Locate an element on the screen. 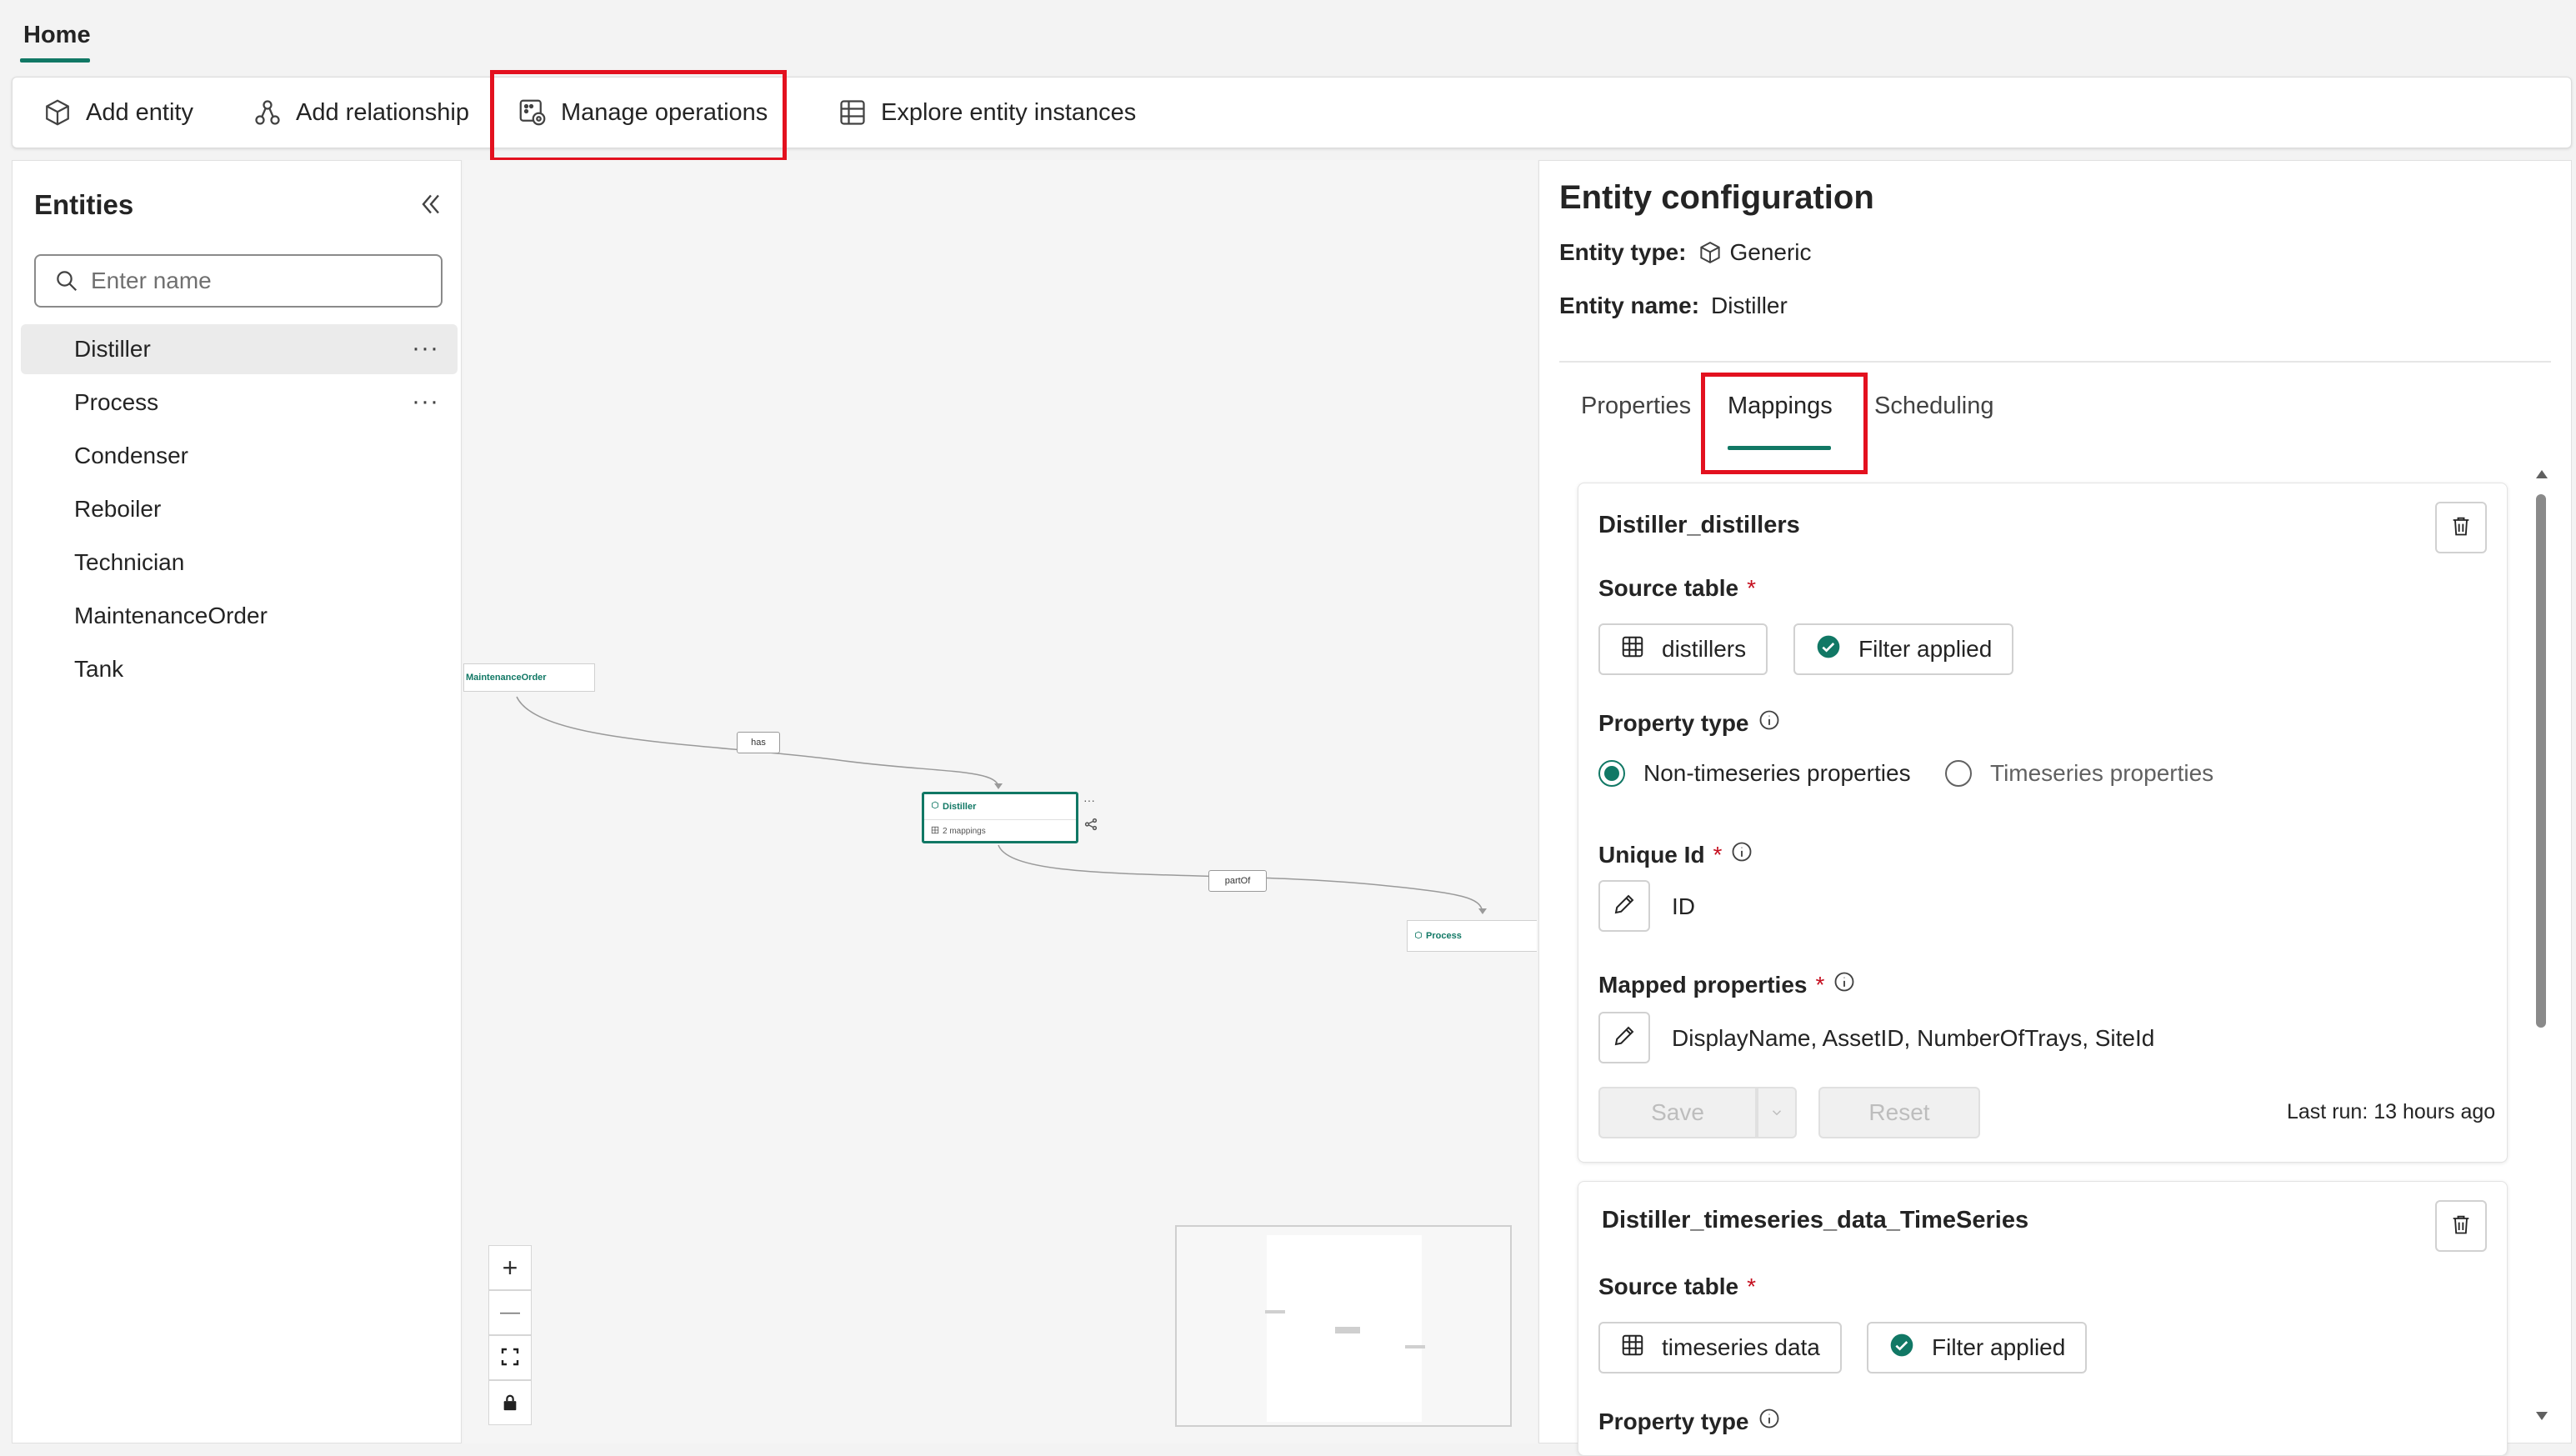 This screenshot has height=1456, width=2576. entity-search-input: Enter name is located at coordinates (239, 281).